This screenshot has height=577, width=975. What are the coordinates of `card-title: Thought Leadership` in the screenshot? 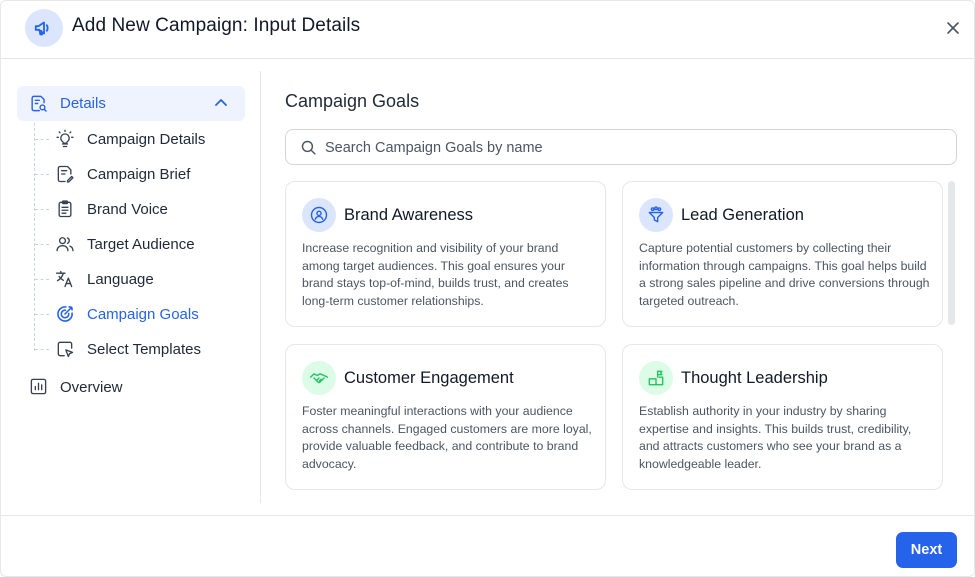 It's located at (754, 378).